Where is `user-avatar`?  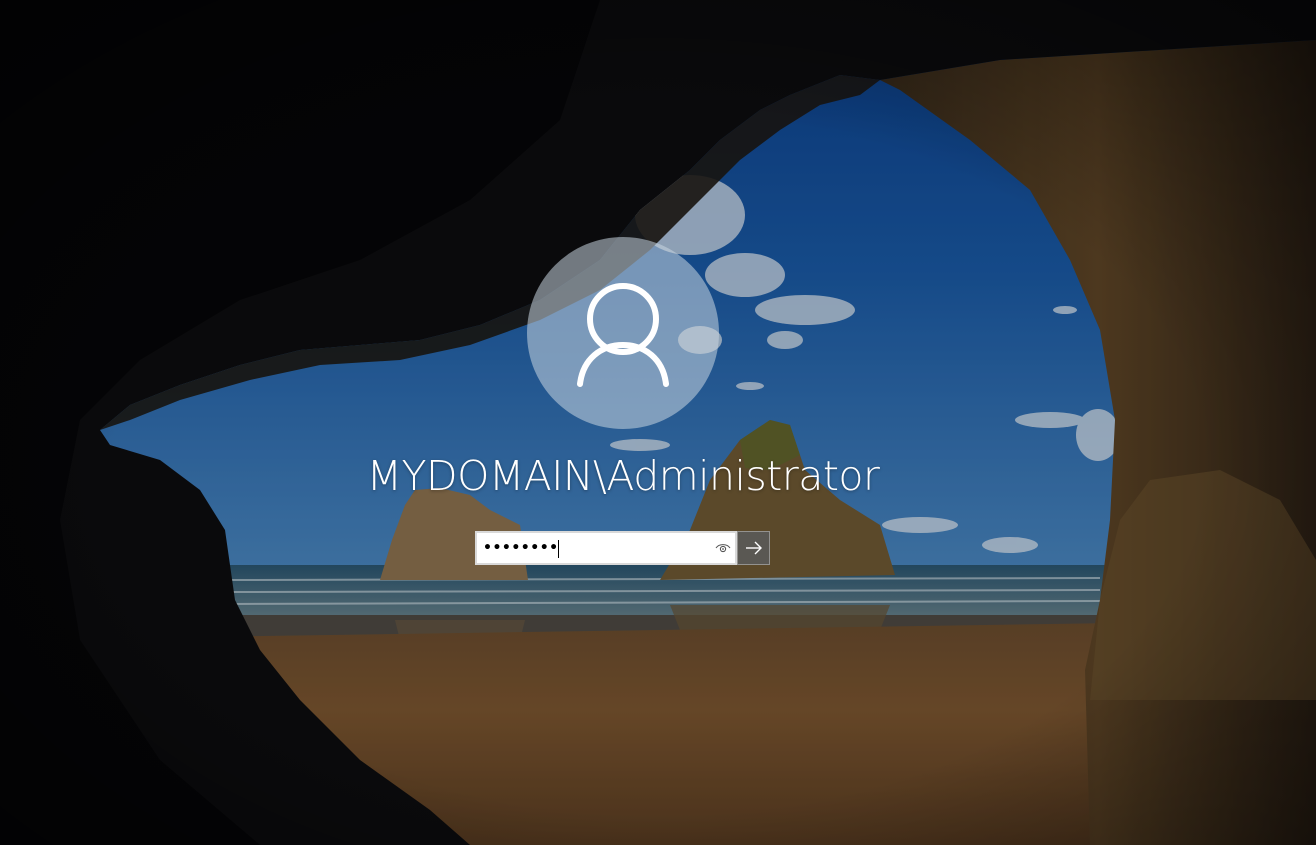 user-avatar is located at coordinates (623, 333).